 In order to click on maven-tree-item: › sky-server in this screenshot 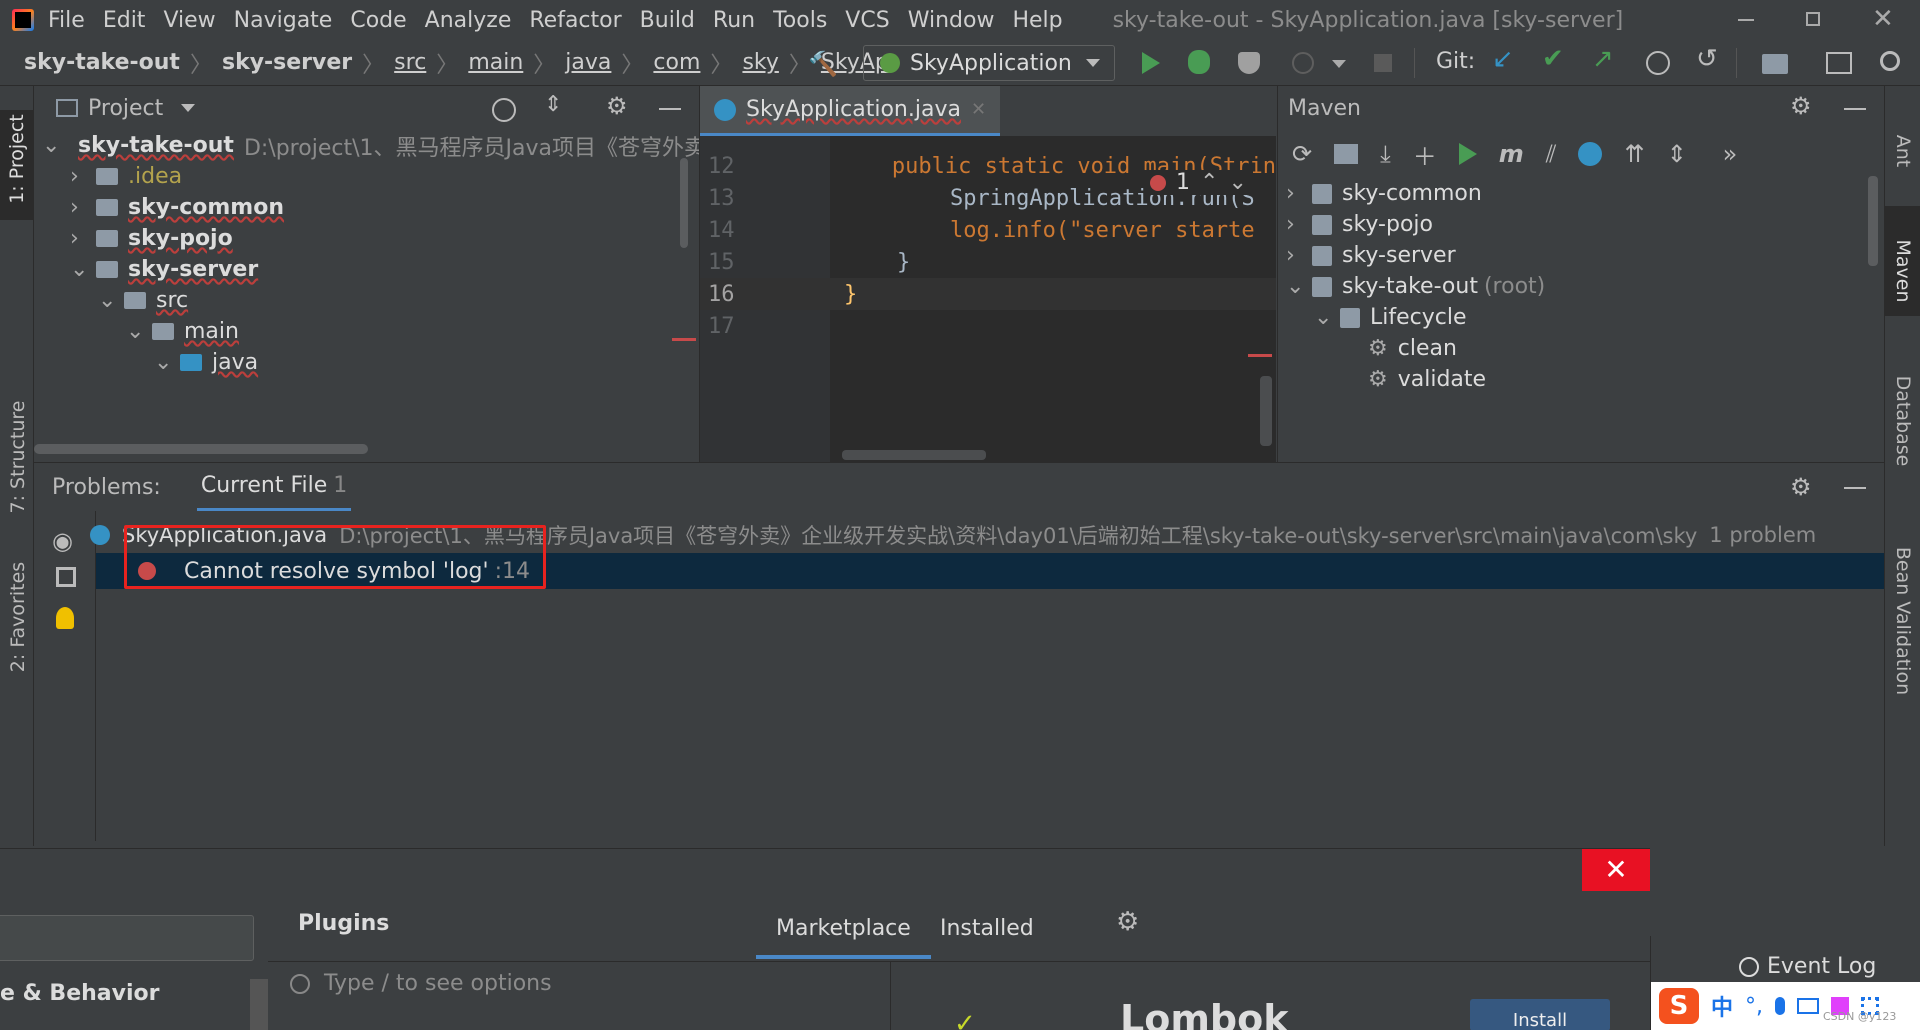, I will do `click(1581, 255)`.